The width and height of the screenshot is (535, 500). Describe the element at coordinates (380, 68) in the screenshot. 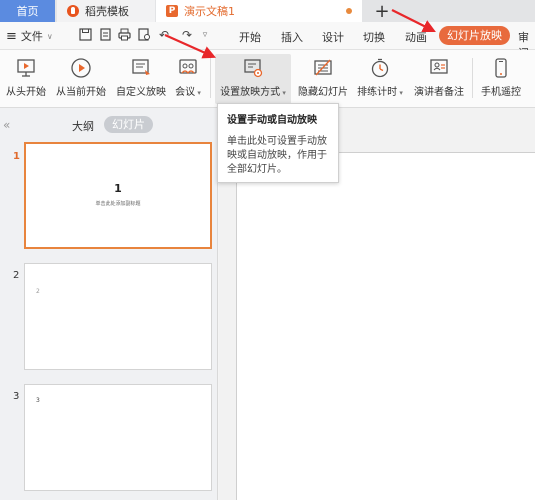

I see `stopwatch-icon` at that location.